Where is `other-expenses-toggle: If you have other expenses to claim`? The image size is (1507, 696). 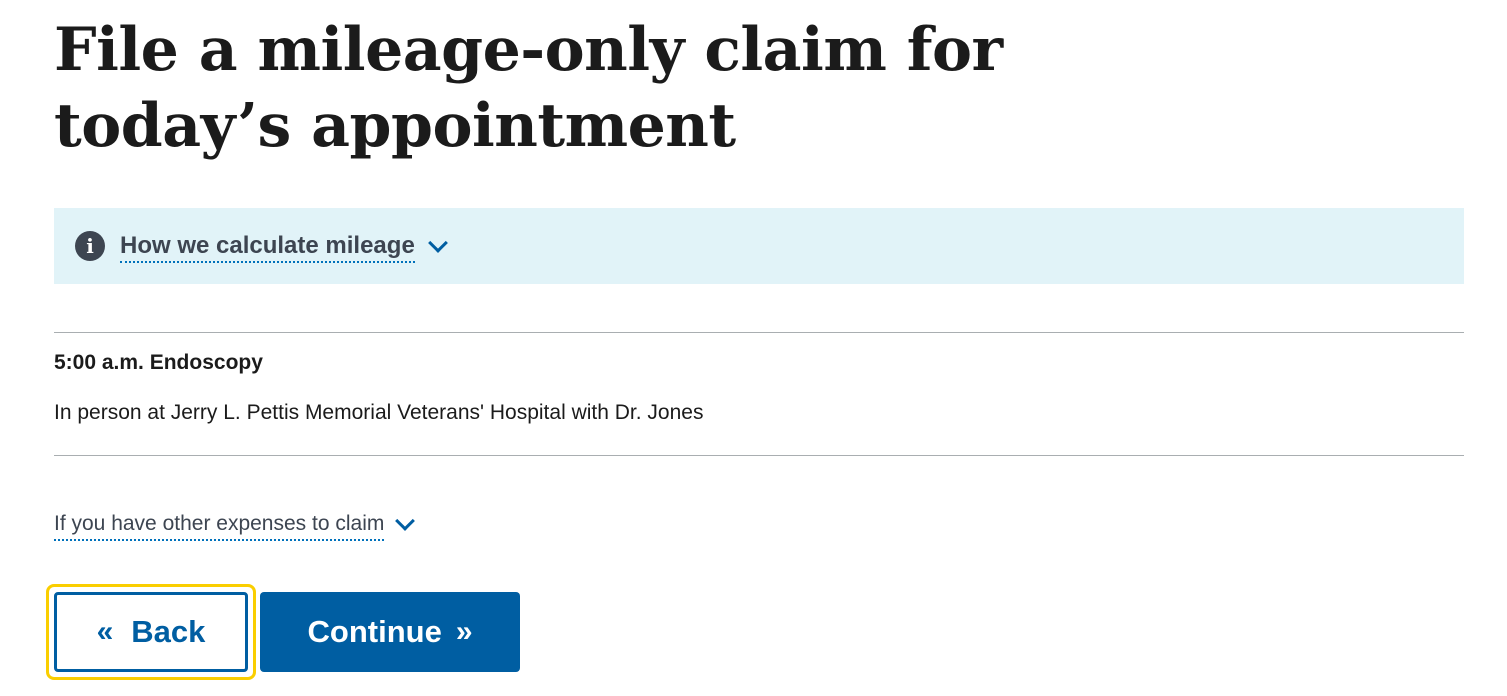
other-expenses-toggle: If you have other expenses to claim is located at coordinates (235, 525).